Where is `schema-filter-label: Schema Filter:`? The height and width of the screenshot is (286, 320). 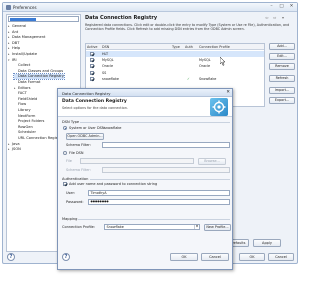 schema-filter-label: Schema Filter: is located at coordinates (78, 145).